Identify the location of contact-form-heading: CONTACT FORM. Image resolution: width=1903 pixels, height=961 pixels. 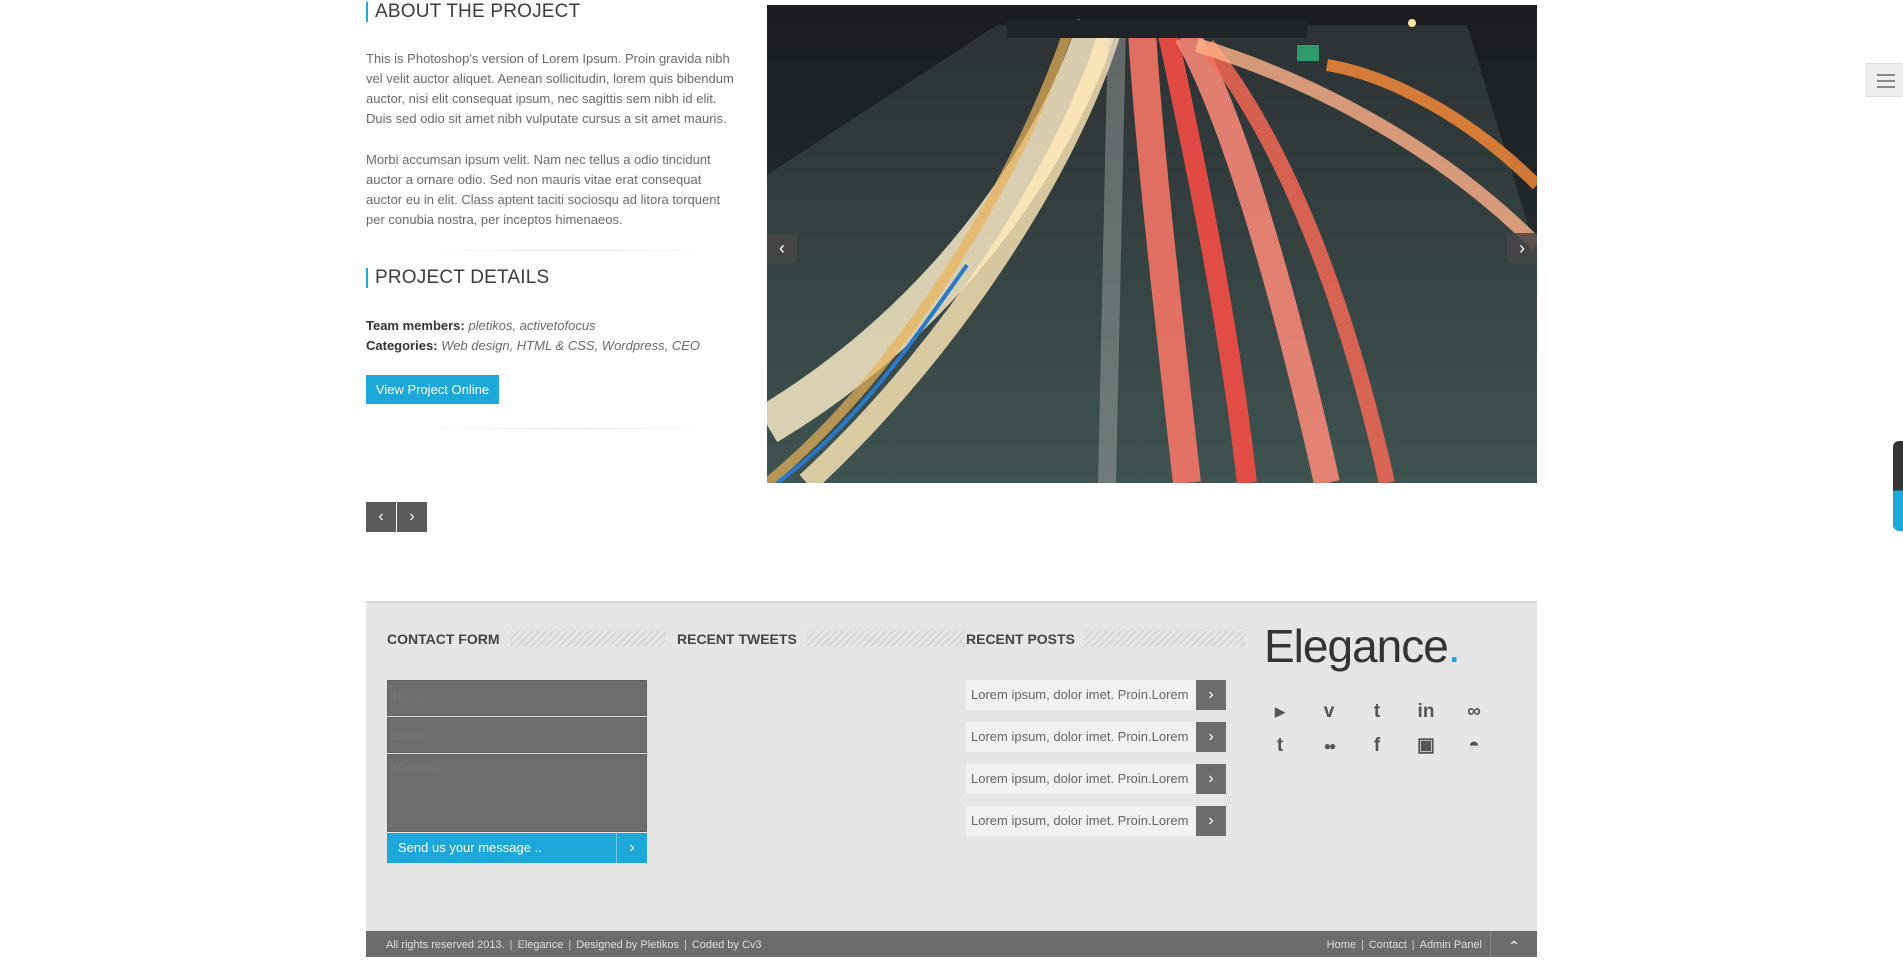
(526, 639).